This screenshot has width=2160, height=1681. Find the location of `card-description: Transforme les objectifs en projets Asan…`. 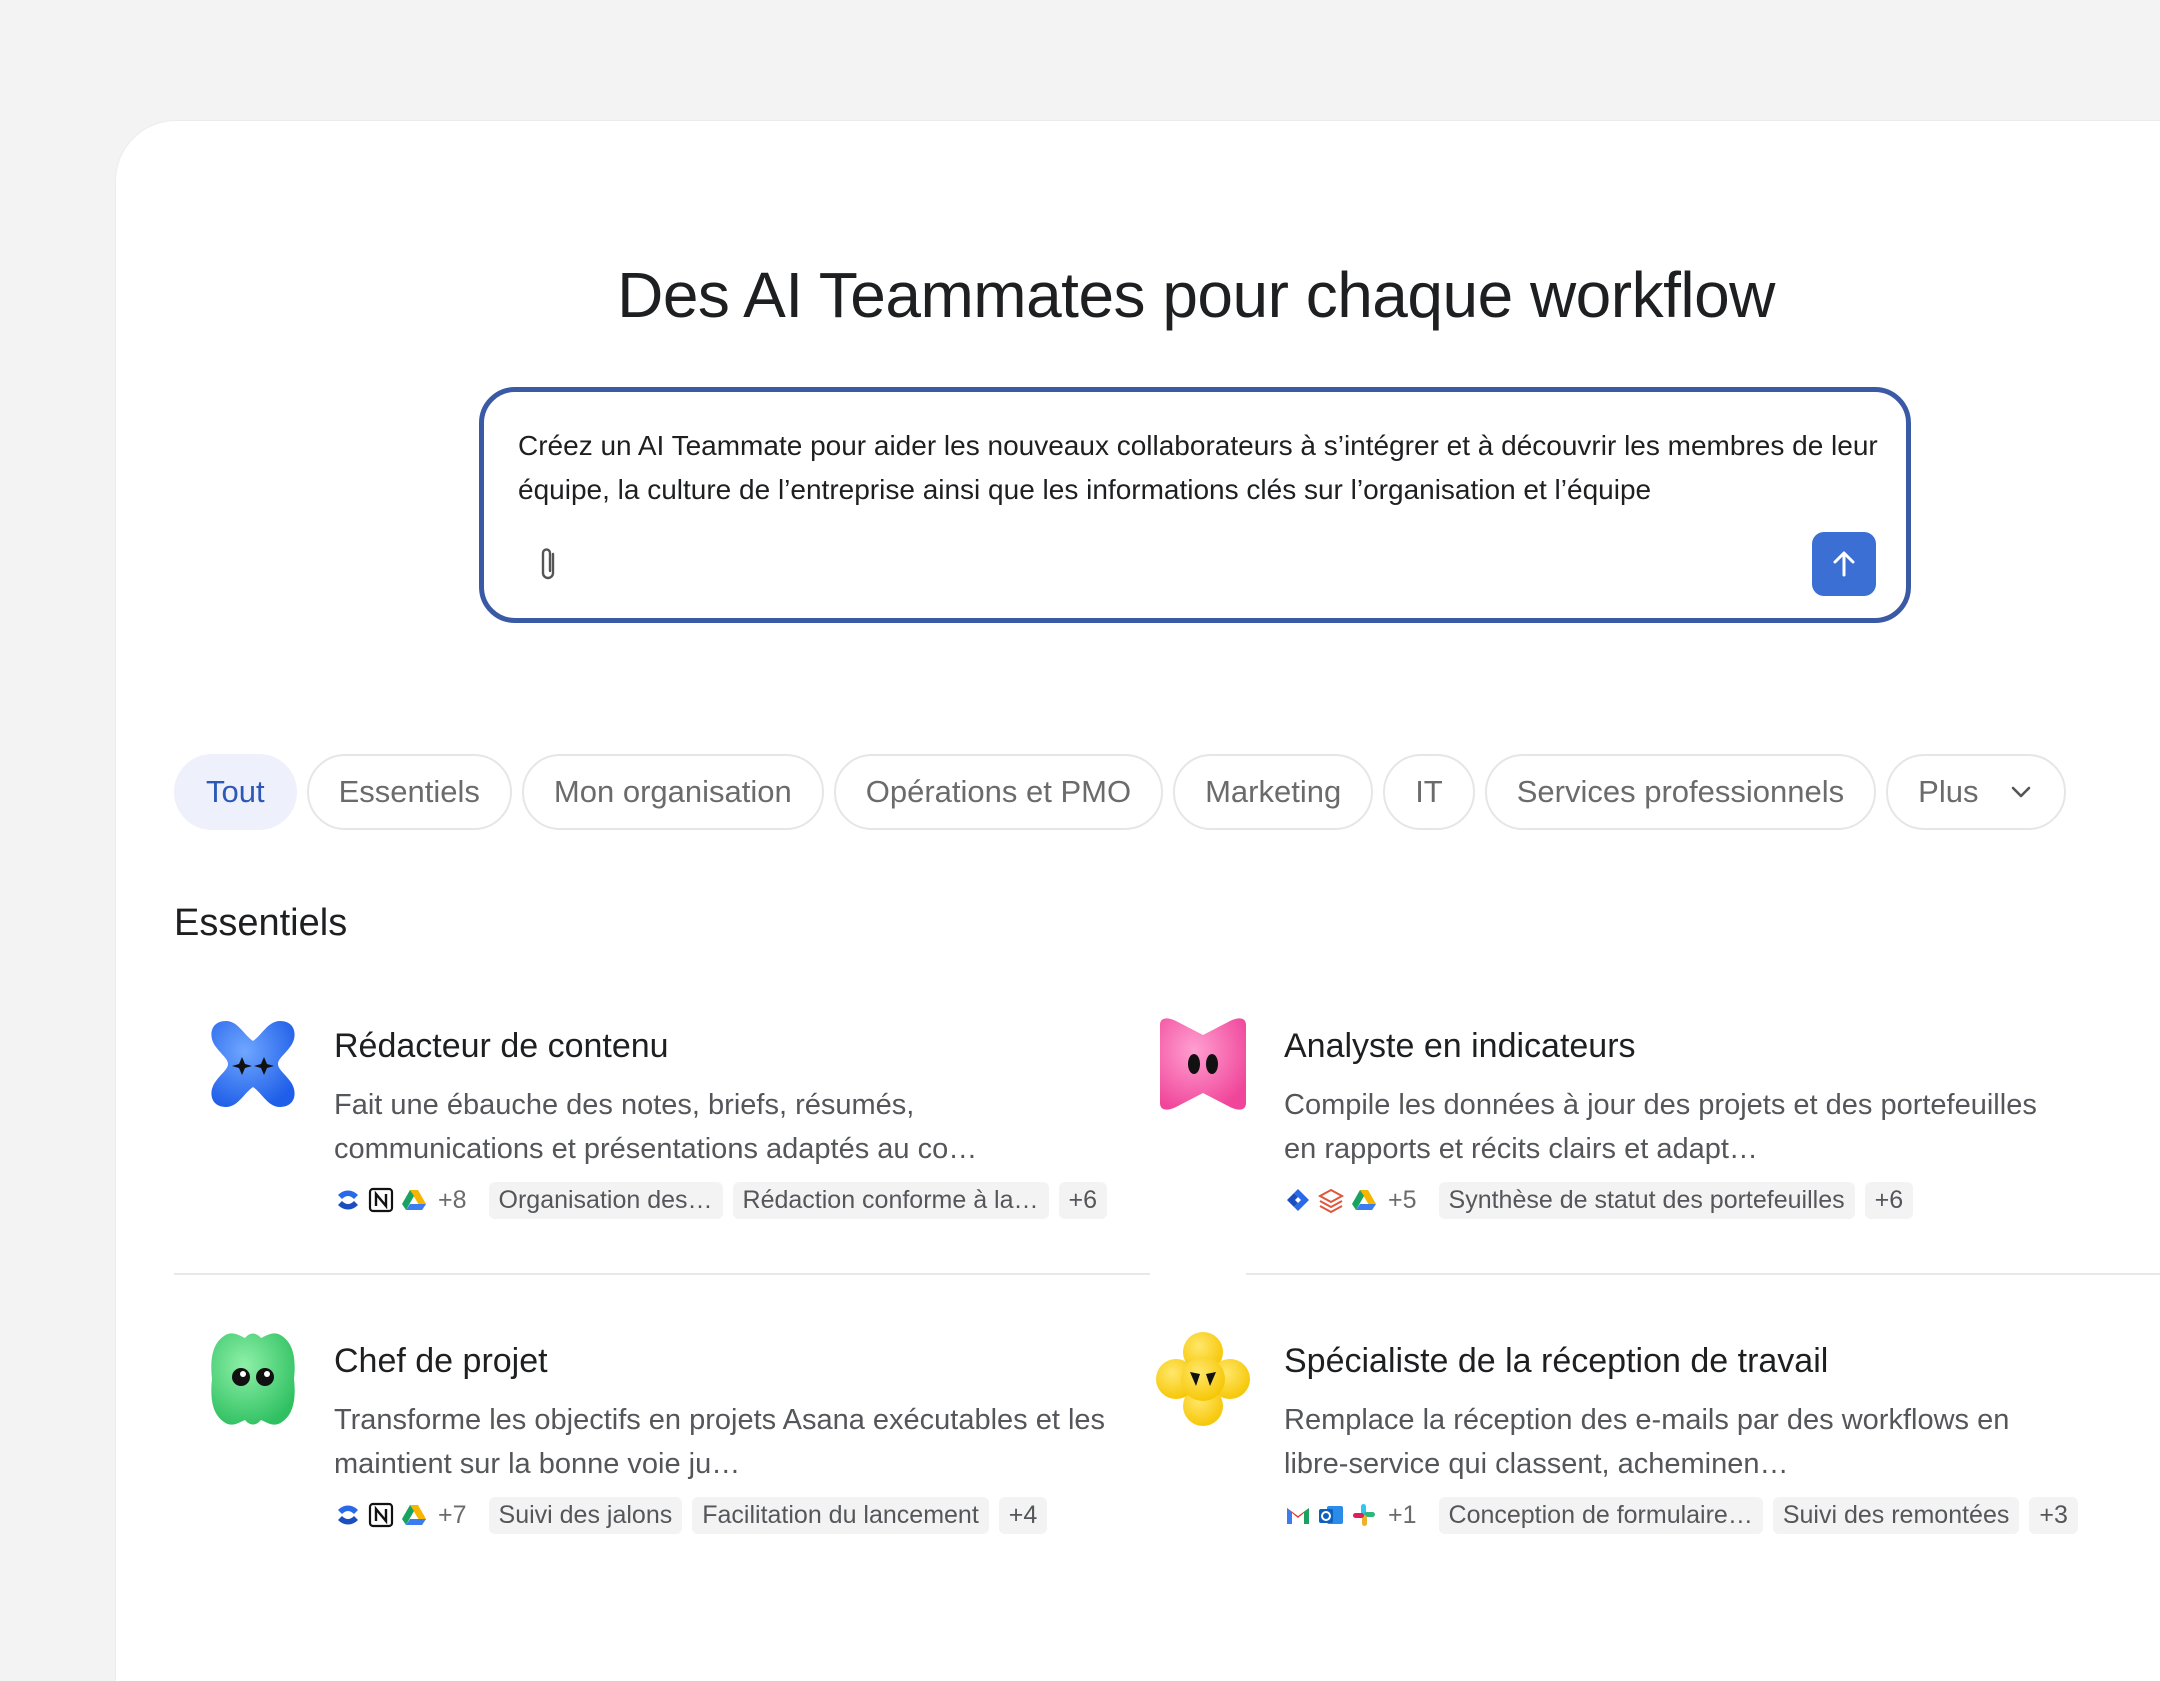

card-description: Transforme les objectifs en projets Asan… is located at coordinates (720, 1442).